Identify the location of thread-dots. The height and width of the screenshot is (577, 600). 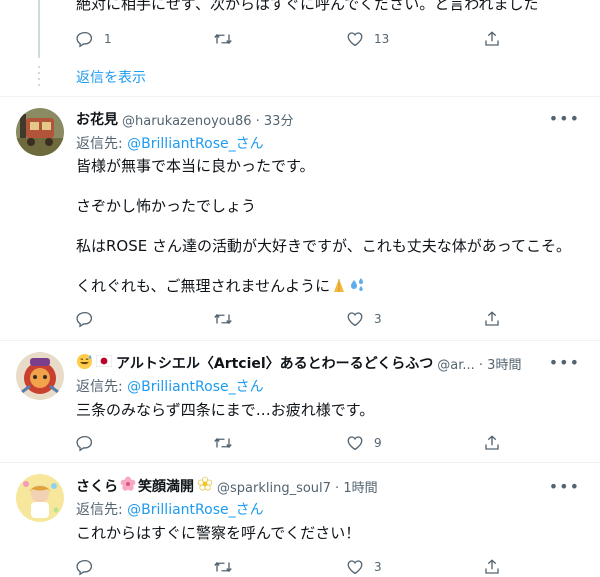
(39, 77).